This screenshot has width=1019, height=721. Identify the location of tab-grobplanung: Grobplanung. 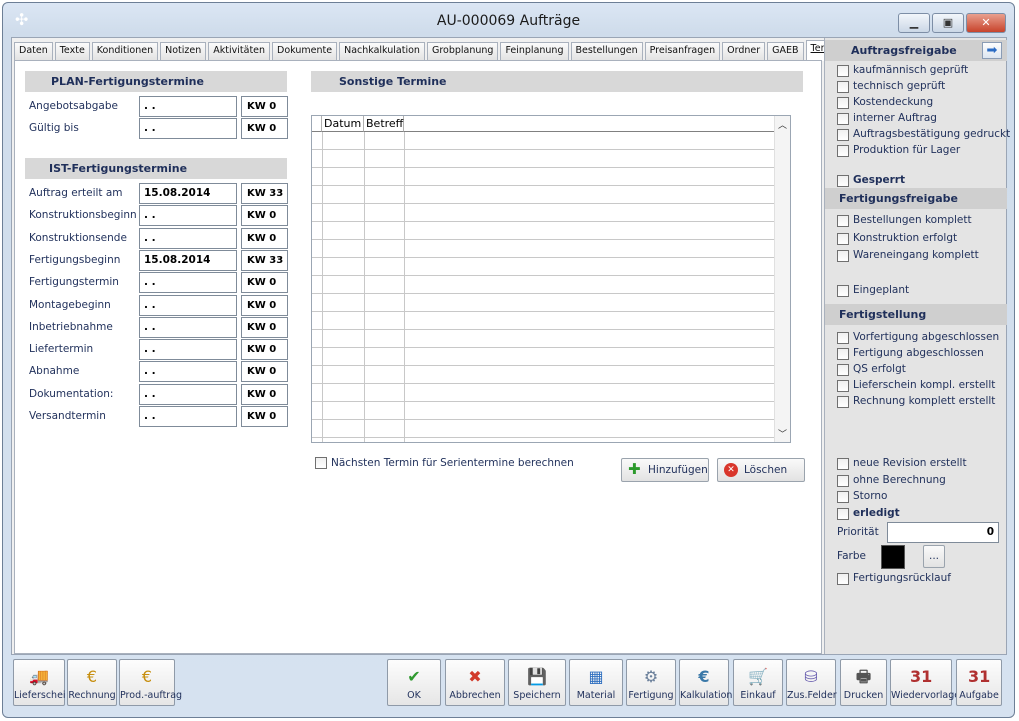
(462, 51).